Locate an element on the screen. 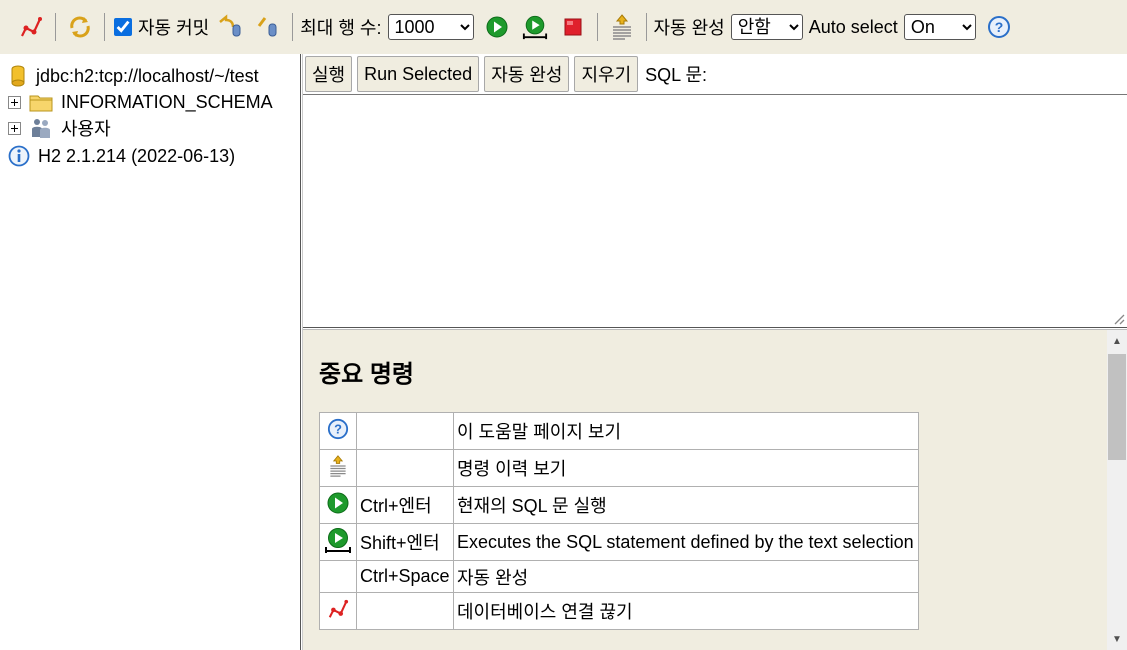 The width and height of the screenshot is (1127, 650). autocomplete-button: 자동 완성 is located at coordinates (527, 74).